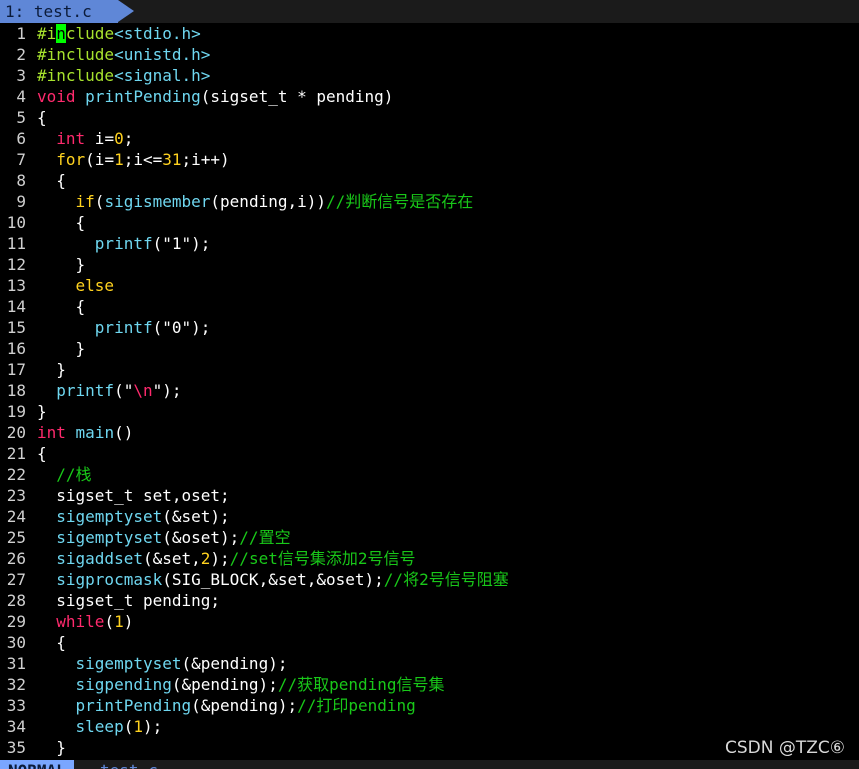 Image resolution: width=859 pixels, height=769 pixels. I want to click on code-text: sigset_t set,oset;, so click(133, 495).